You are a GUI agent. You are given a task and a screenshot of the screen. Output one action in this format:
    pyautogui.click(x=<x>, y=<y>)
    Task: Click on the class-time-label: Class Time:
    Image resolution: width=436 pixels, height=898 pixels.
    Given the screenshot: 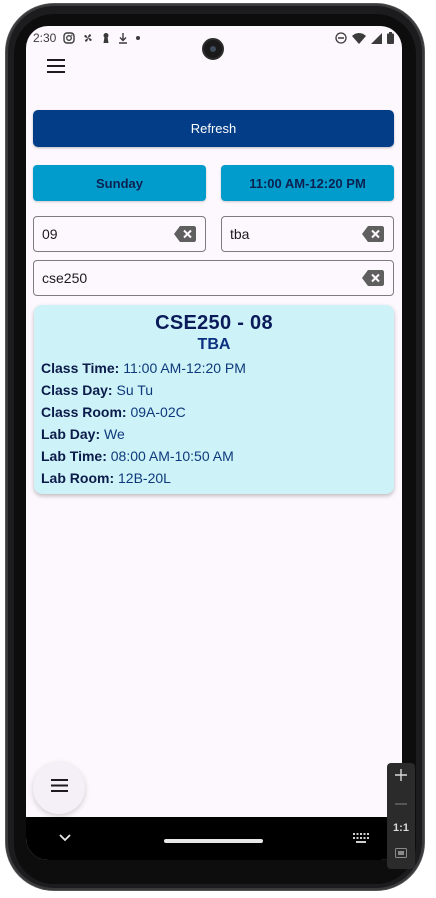 What is the action you would take?
    pyautogui.click(x=80, y=368)
    